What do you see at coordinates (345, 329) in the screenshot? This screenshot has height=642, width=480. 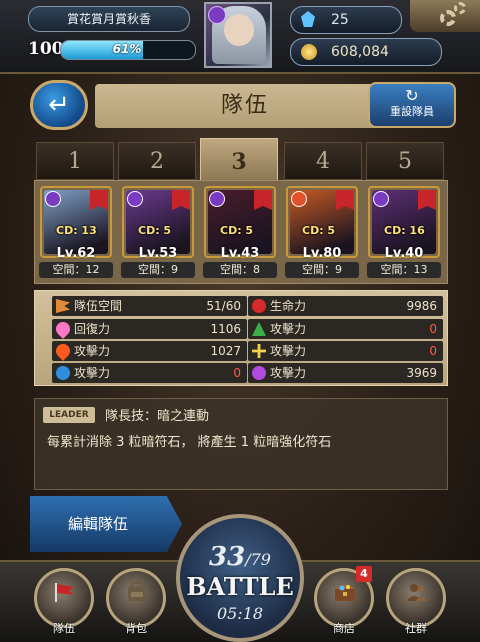 I see `stat-atk-wood: 攻擊力 0` at bounding box center [345, 329].